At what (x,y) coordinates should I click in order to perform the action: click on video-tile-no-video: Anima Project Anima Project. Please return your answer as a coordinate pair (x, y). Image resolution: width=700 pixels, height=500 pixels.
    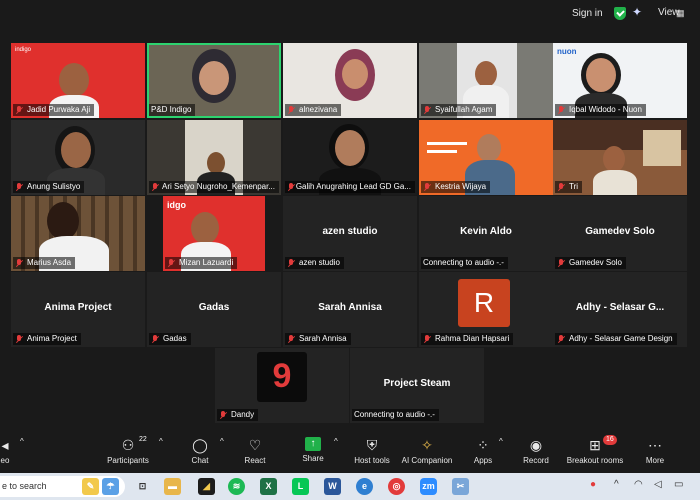
    Looking at the image, I should click on (78, 309).